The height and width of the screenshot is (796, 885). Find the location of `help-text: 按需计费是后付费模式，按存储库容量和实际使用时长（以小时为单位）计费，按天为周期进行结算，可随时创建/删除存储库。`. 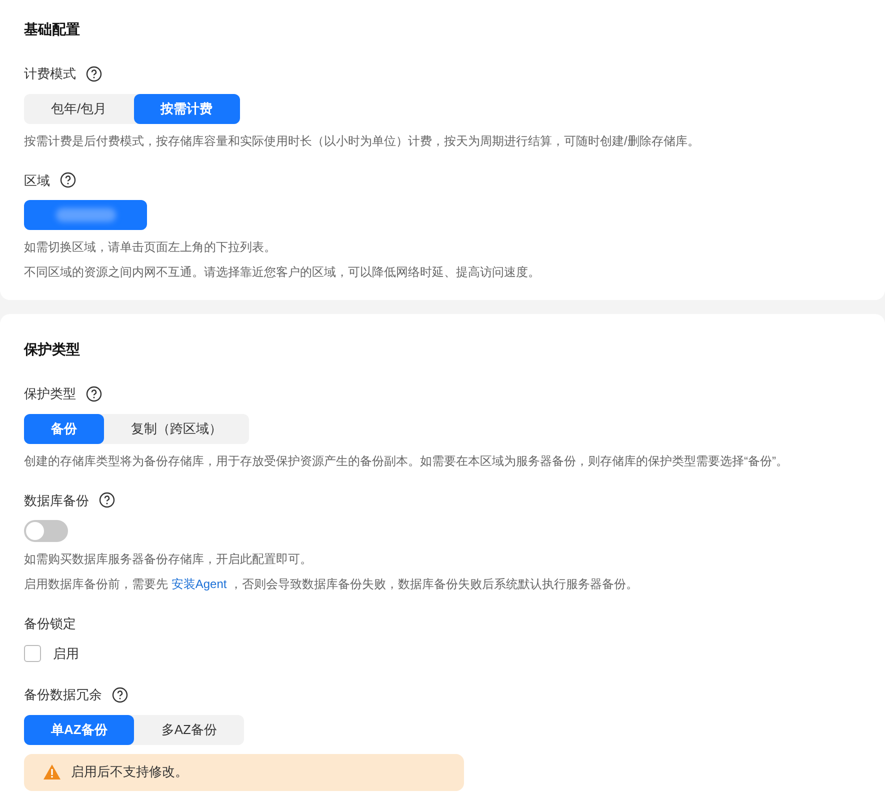

help-text: 按需计费是后付费模式，按存储库容量和实际使用时长（以小时为单位）计费，按天为周期进行结算，可随时创建/删除存储库。 is located at coordinates (362, 140).